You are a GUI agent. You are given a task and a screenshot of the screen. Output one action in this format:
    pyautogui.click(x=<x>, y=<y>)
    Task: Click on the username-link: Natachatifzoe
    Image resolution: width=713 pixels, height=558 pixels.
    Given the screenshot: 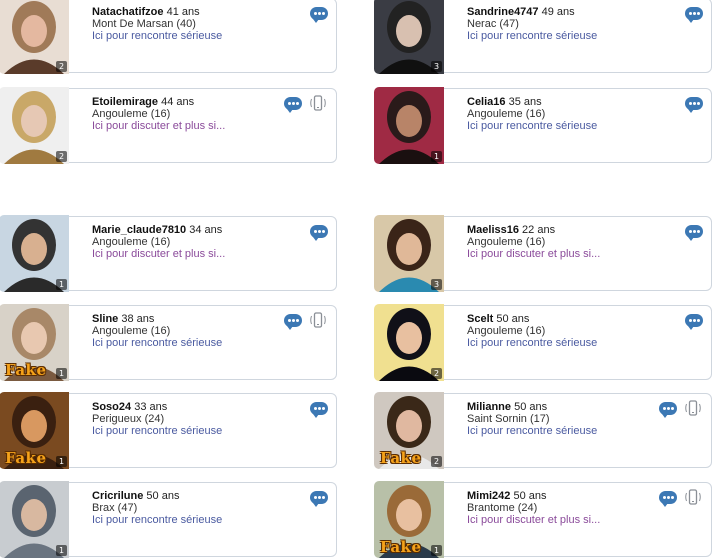 What is the action you would take?
    pyautogui.click(x=128, y=12)
    